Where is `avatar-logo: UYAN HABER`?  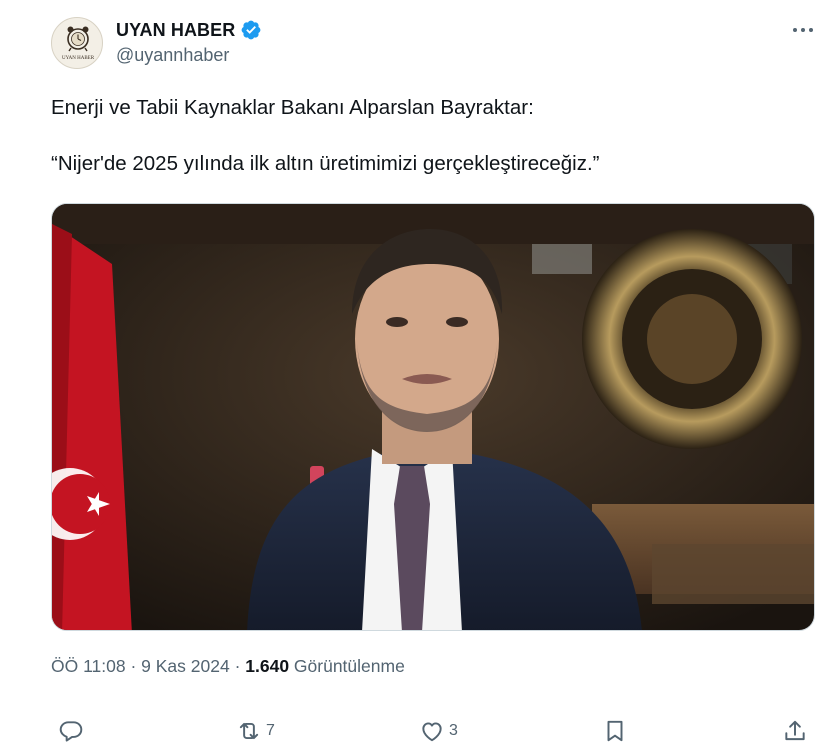 avatar-logo: UYAN HABER is located at coordinates (78, 43).